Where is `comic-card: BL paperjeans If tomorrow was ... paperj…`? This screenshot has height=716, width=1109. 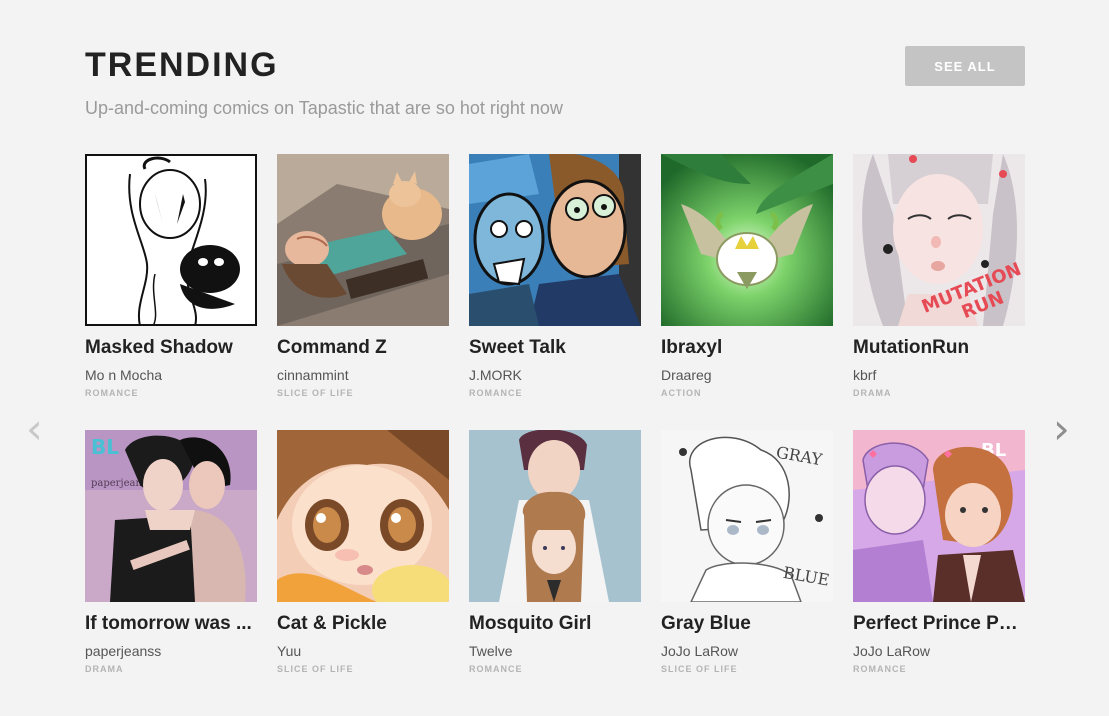
comic-card: BL paperjeans If tomorrow was ... paperj… is located at coordinates (171, 557).